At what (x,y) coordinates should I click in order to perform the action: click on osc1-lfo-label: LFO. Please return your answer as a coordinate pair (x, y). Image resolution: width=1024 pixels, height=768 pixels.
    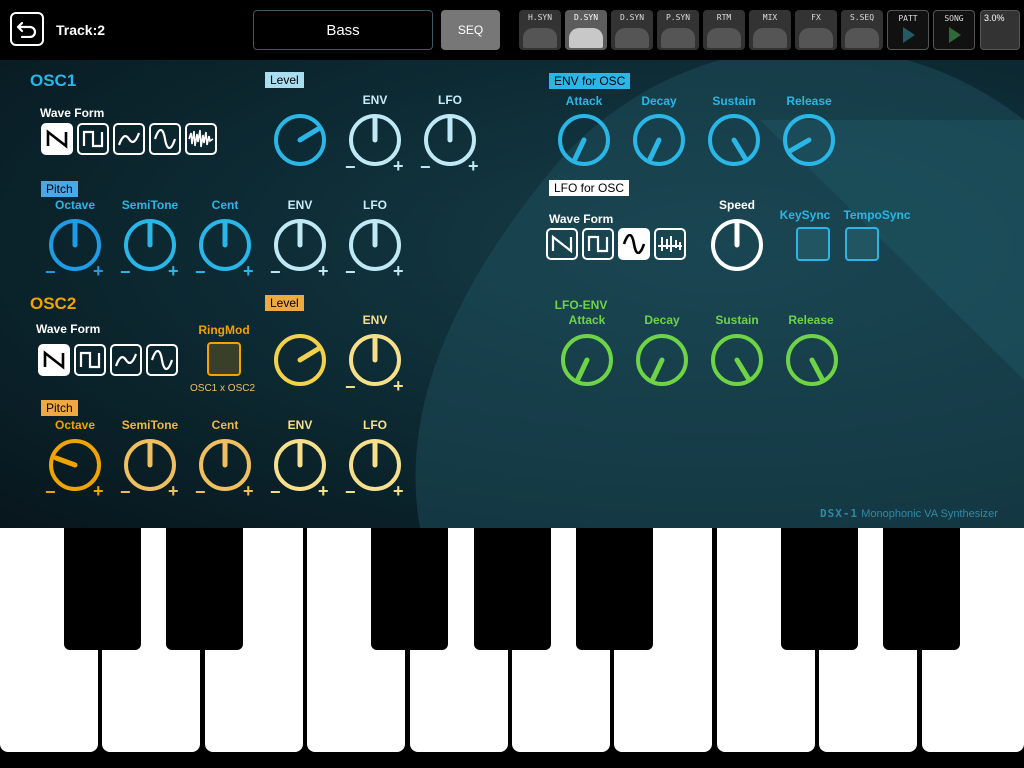
    Looking at the image, I should click on (450, 100).